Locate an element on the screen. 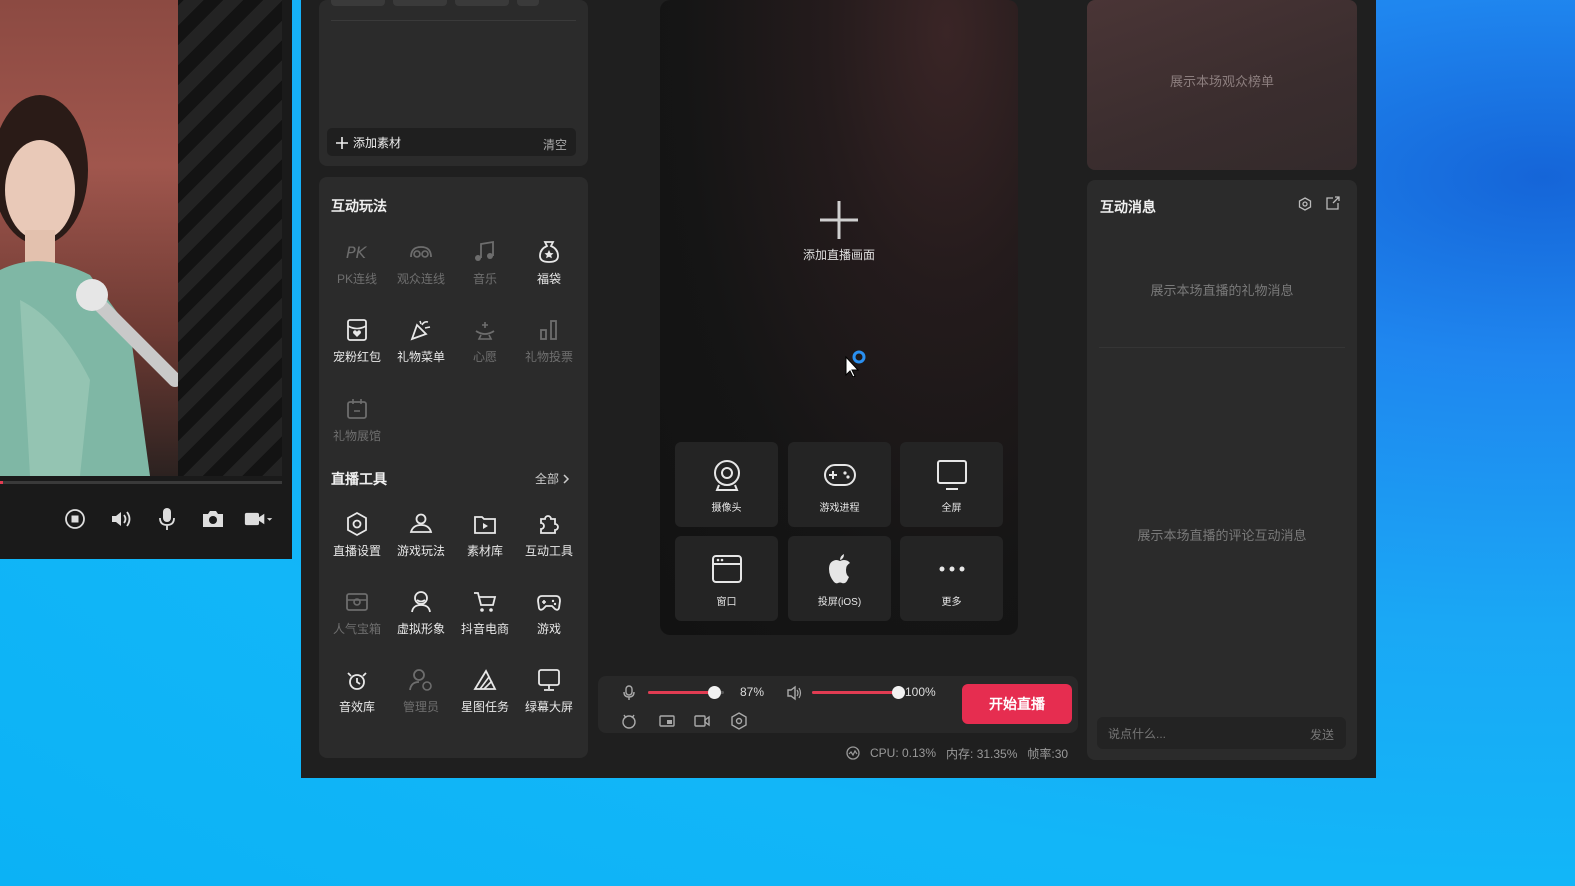 The height and width of the screenshot is (886, 1575). add-material-button: 添加素材 is located at coordinates (368, 142).